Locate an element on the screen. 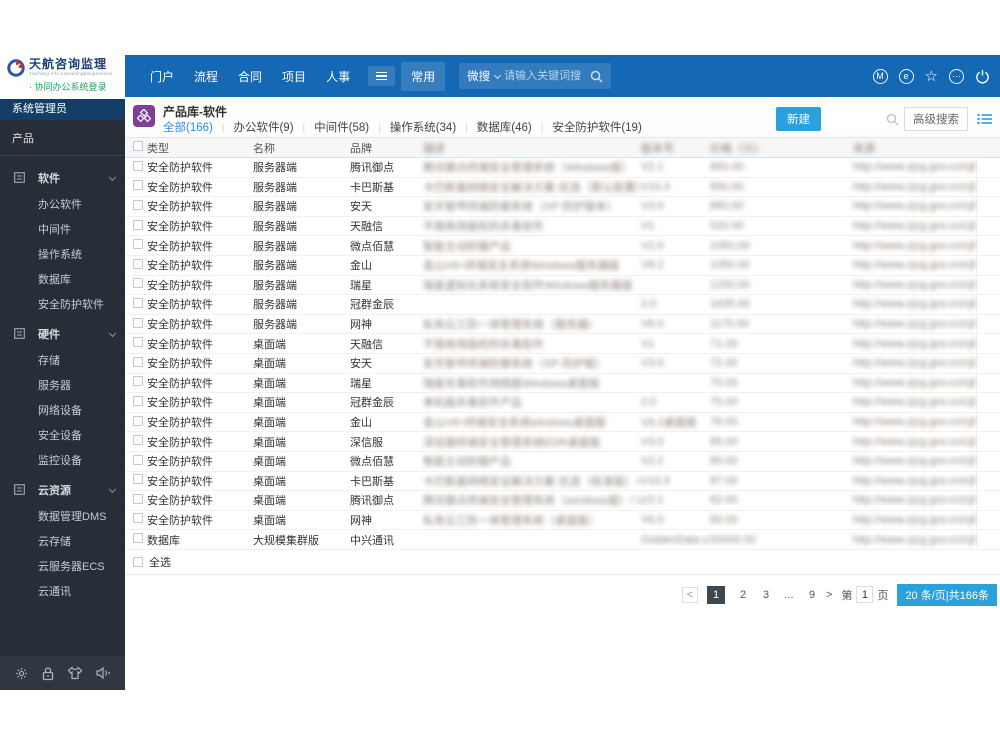  search-scope-label: 微搜 is located at coordinates (478, 76).